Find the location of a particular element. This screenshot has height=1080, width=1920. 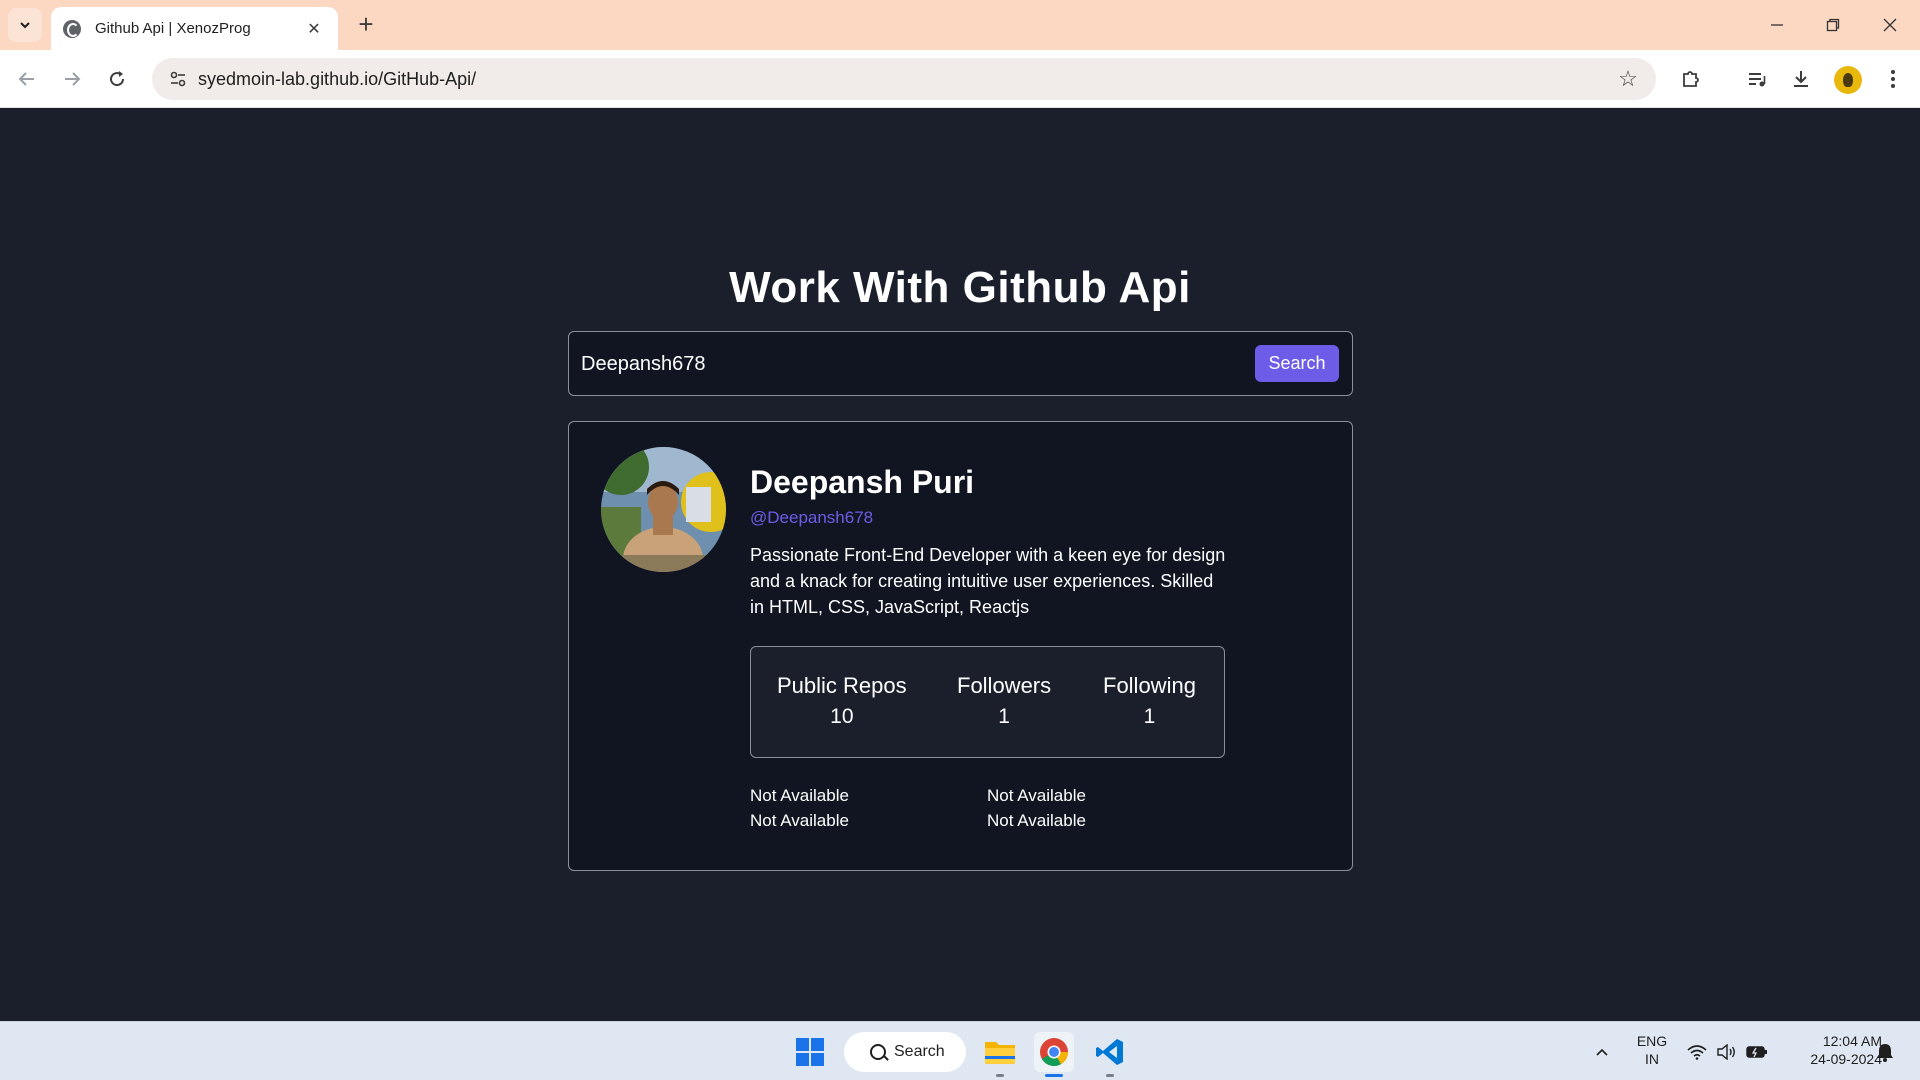

volume-icon is located at coordinates (1727, 1052).